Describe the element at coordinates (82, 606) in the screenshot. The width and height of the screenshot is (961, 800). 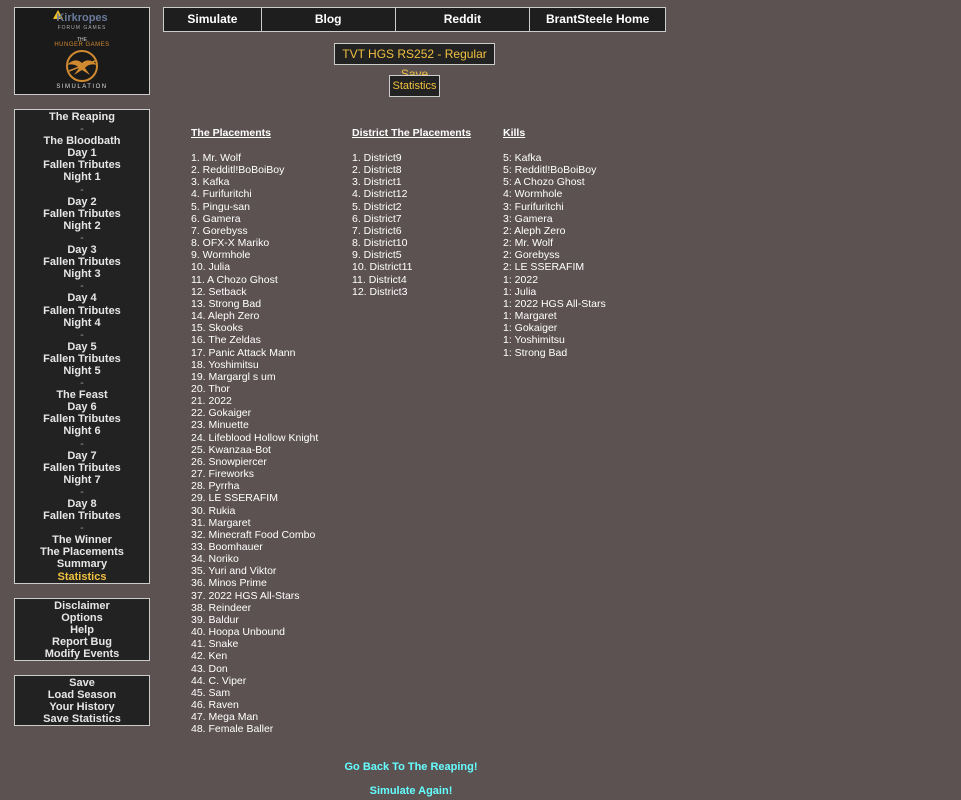
I see `sidebar-item-disclaimer: Disclaimer` at that location.